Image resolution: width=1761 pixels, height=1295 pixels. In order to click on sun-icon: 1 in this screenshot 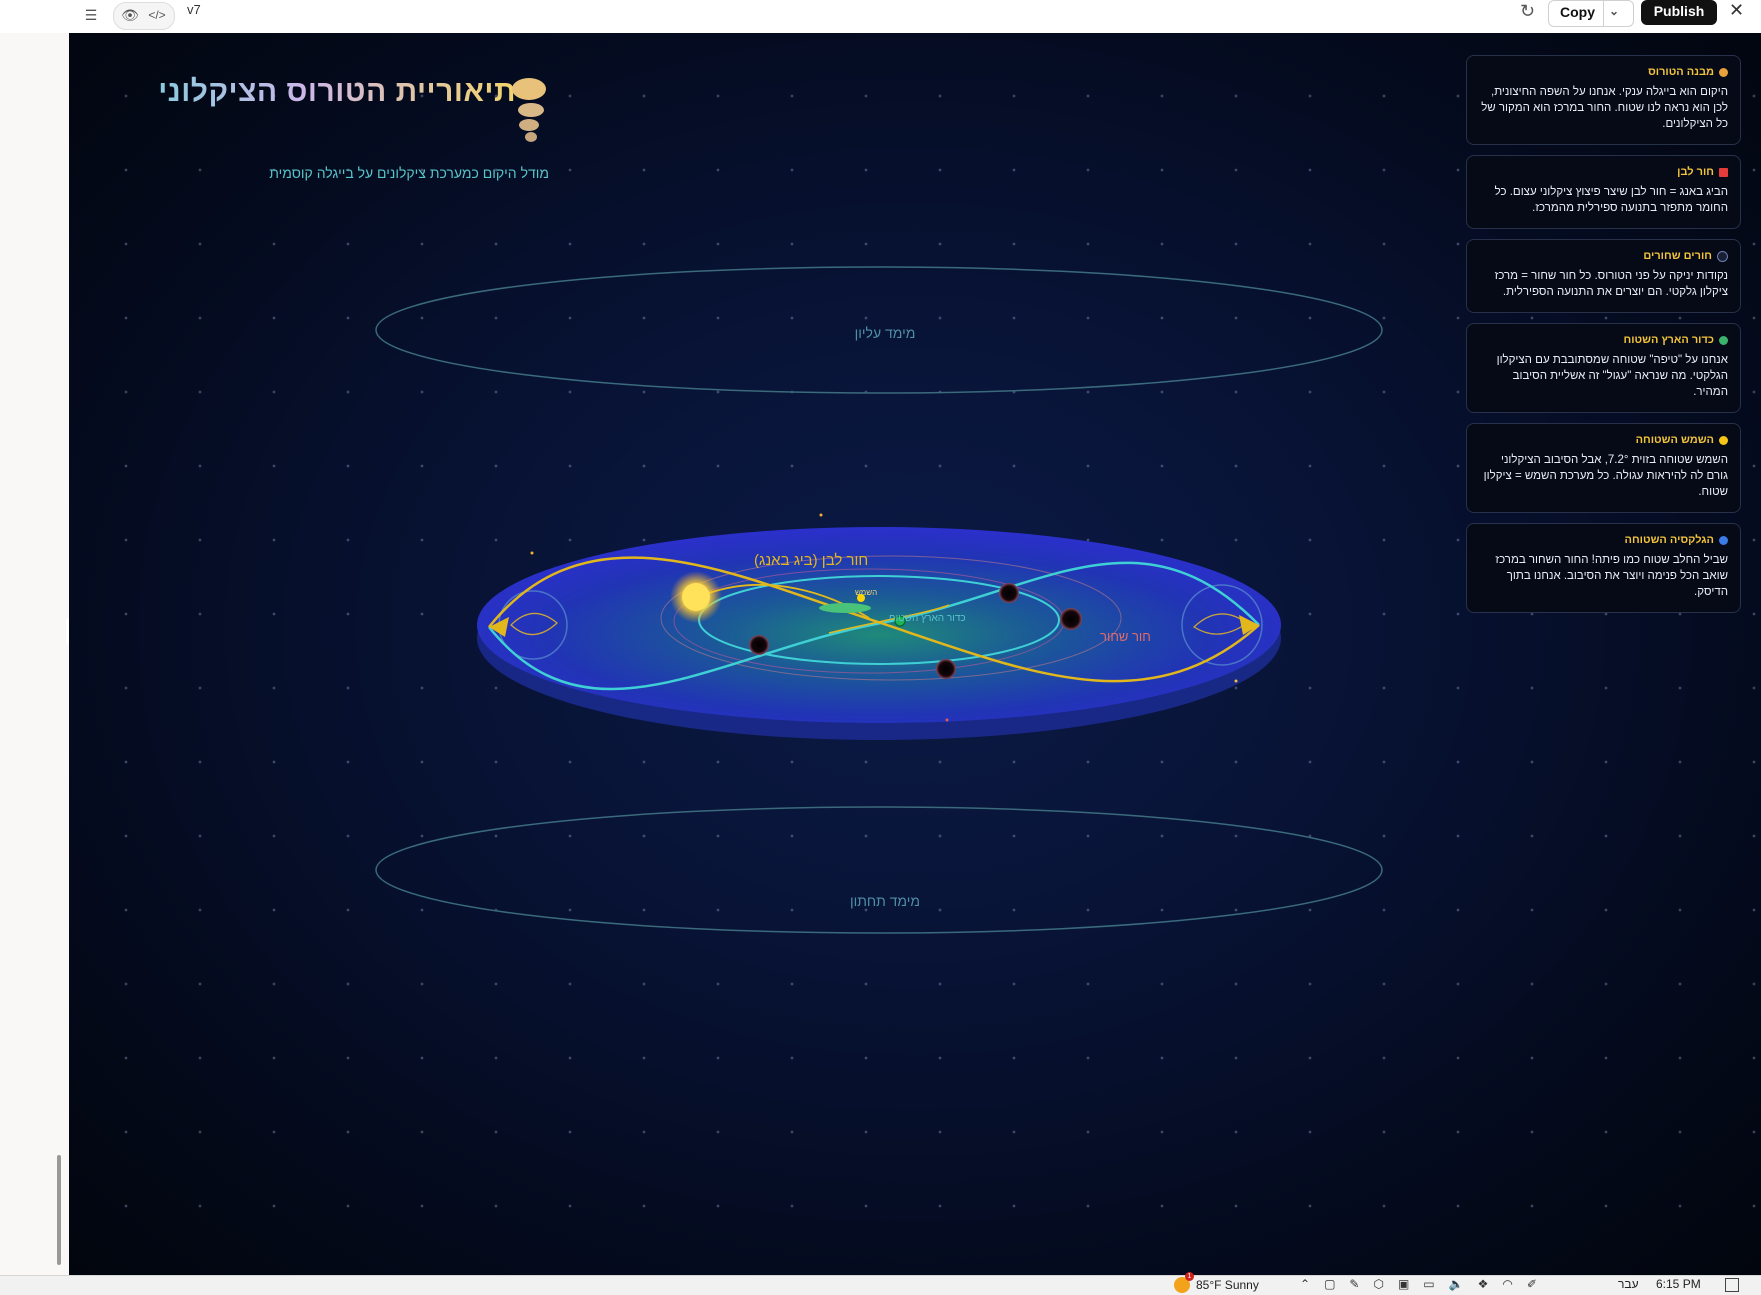, I will do `click(1184, 1282)`.